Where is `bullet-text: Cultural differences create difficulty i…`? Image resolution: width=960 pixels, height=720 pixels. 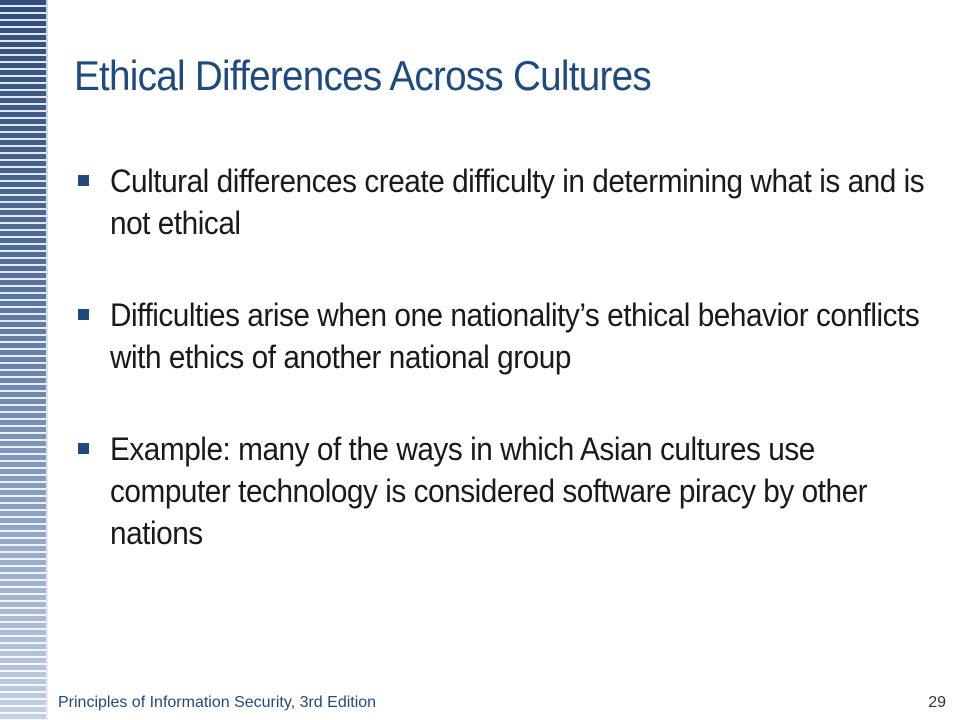
bullet-text: Cultural differences create difficulty i… is located at coordinates (517, 202).